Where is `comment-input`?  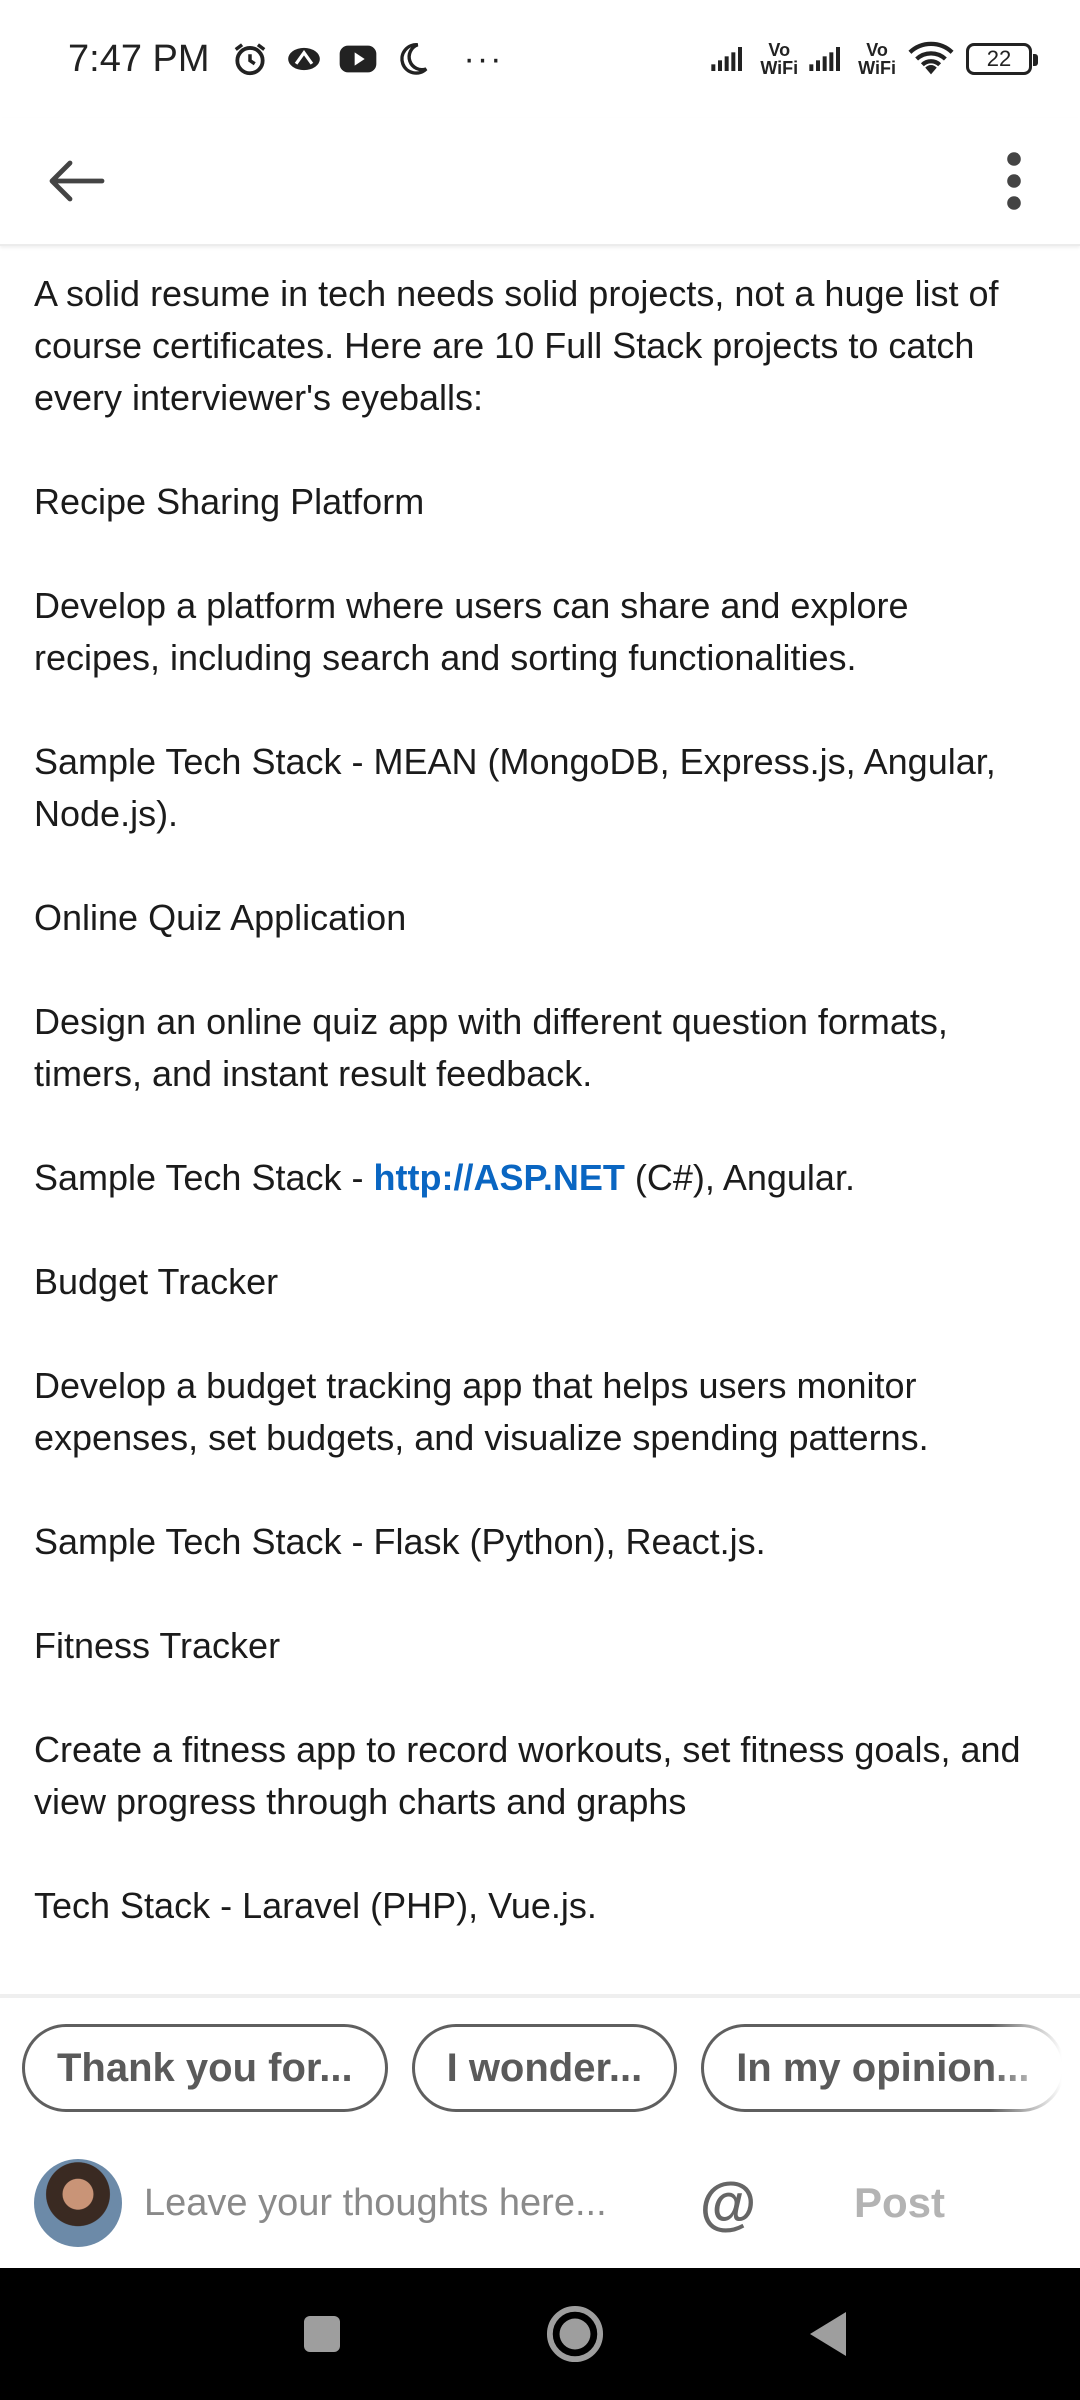
comment-input is located at coordinates (404, 2203).